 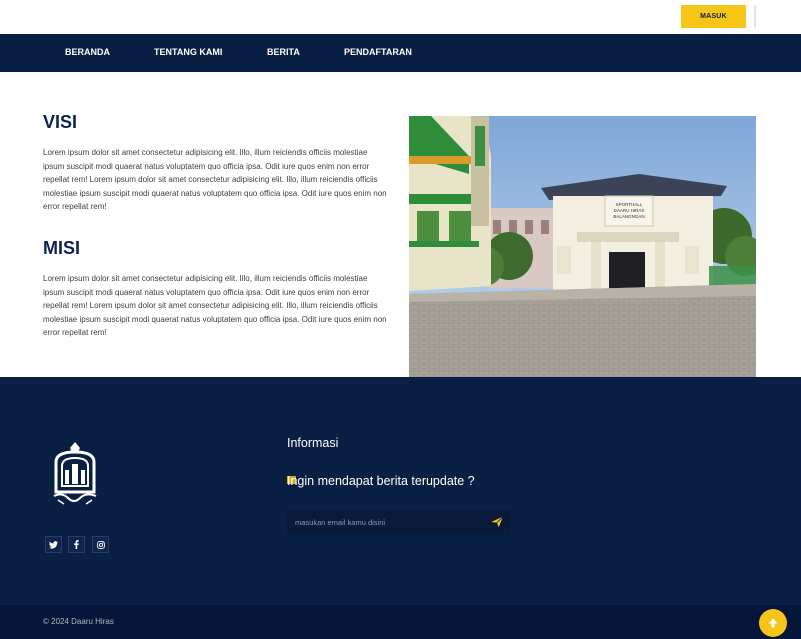 I want to click on main-nav: BERANDA TENTANG KAMI BERITA PENDAFTARAN, so click(x=400, y=53).